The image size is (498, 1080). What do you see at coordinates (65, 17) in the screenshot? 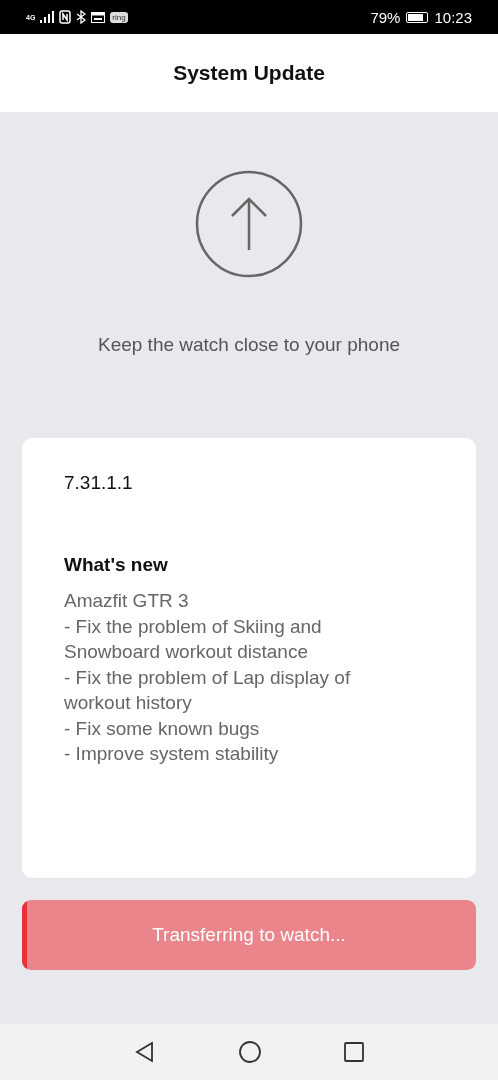
I see `nfc-icon` at bounding box center [65, 17].